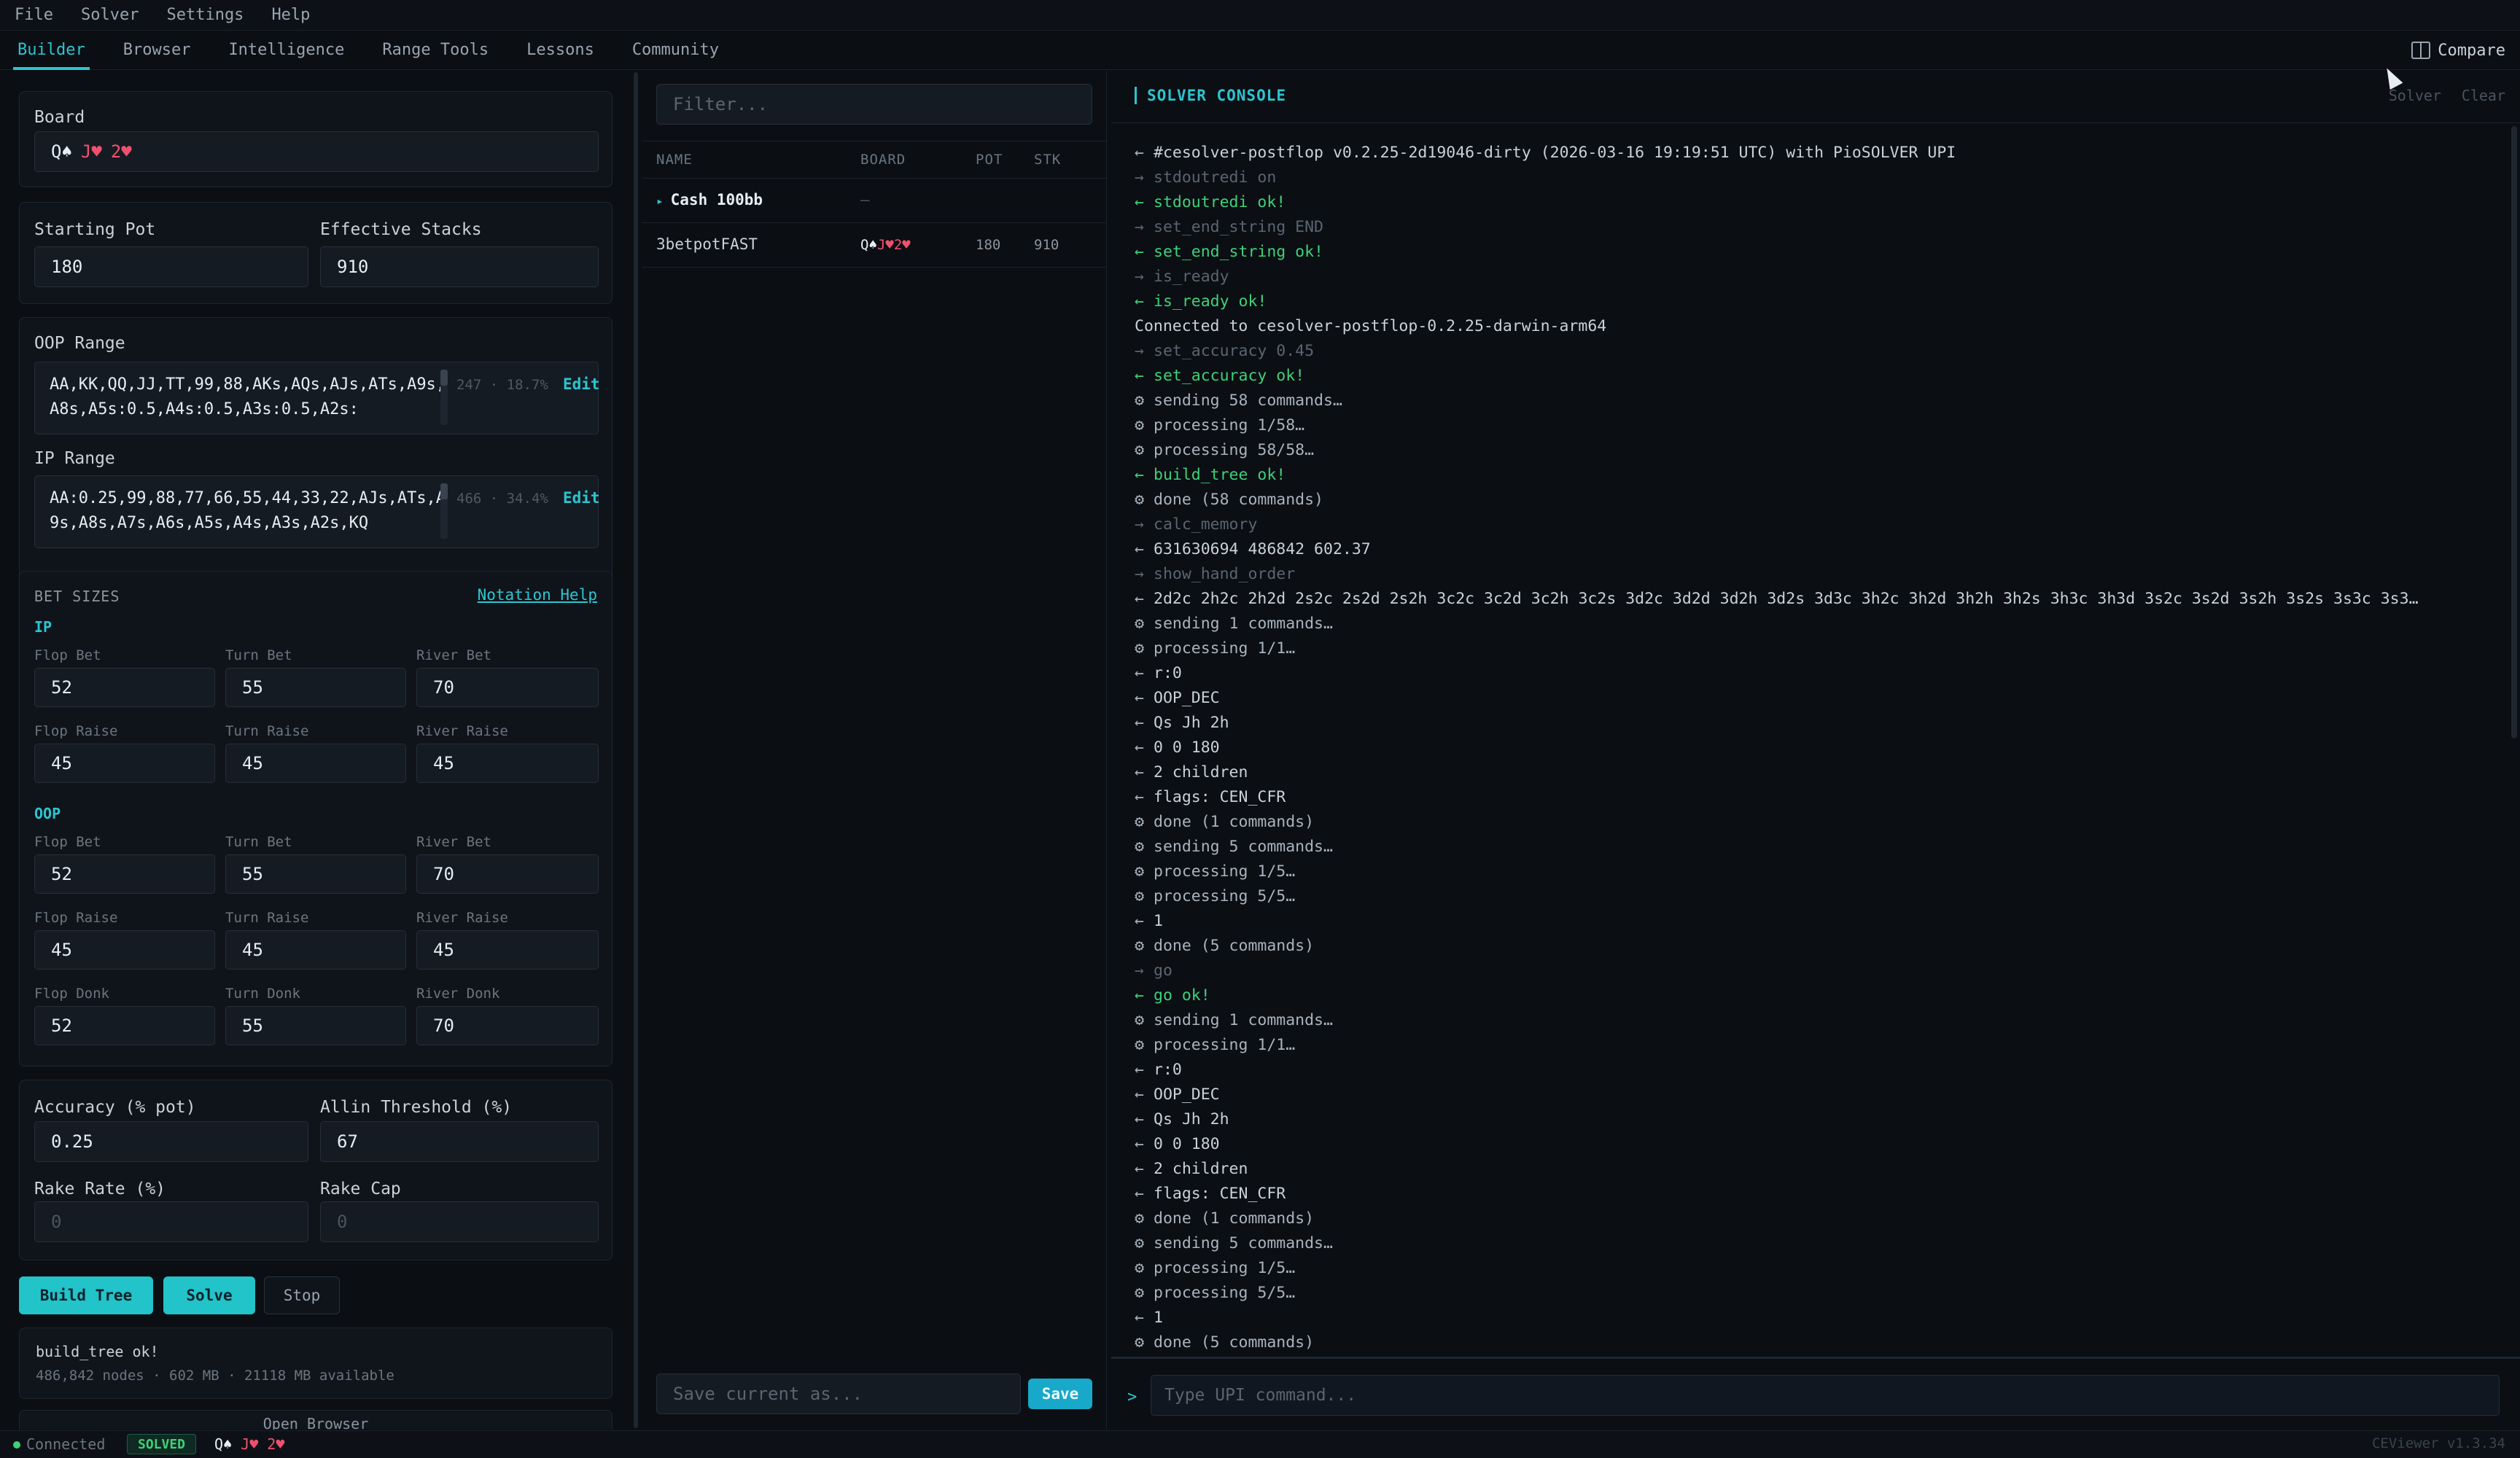 The height and width of the screenshot is (1458, 2520). What do you see at coordinates (1220, 202) in the screenshot?
I see `console-line-text: stdoutredi ok!` at bounding box center [1220, 202].